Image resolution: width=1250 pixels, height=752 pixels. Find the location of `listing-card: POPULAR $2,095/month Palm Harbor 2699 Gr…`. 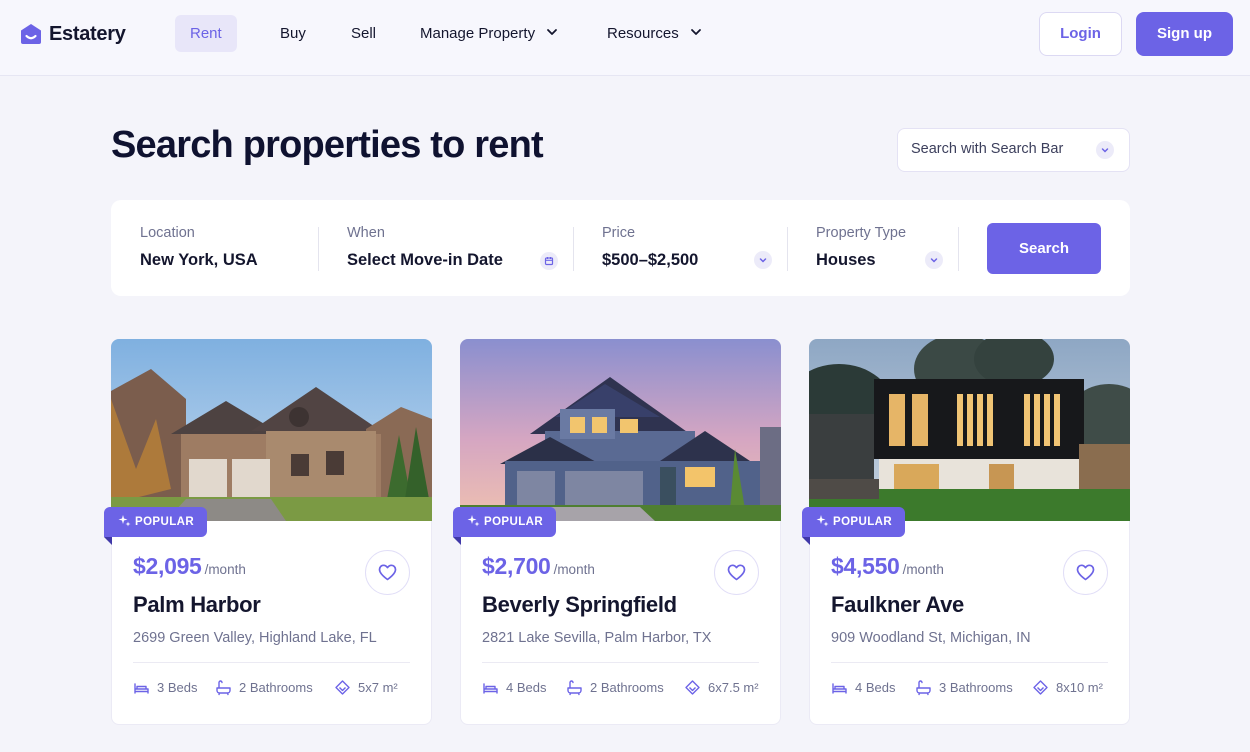

listing-card: POPULAR $2,095/month Palm Harbor 2699 Gr… is located at coordinates (268, 531).